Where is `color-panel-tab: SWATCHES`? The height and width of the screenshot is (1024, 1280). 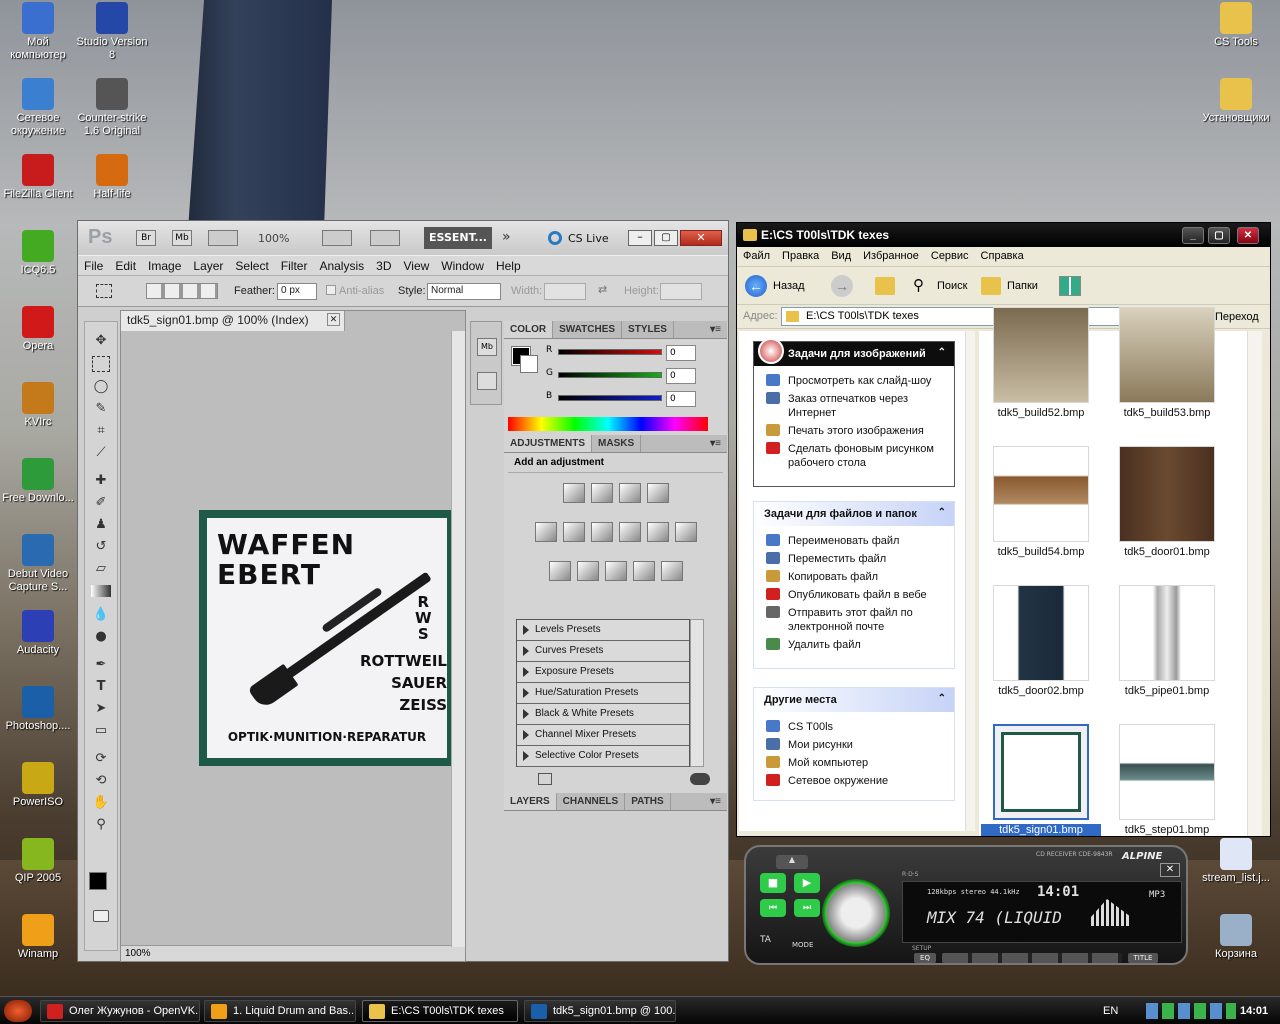
color-panel-tab: SWATCHES is located at coordinates (588, 329).